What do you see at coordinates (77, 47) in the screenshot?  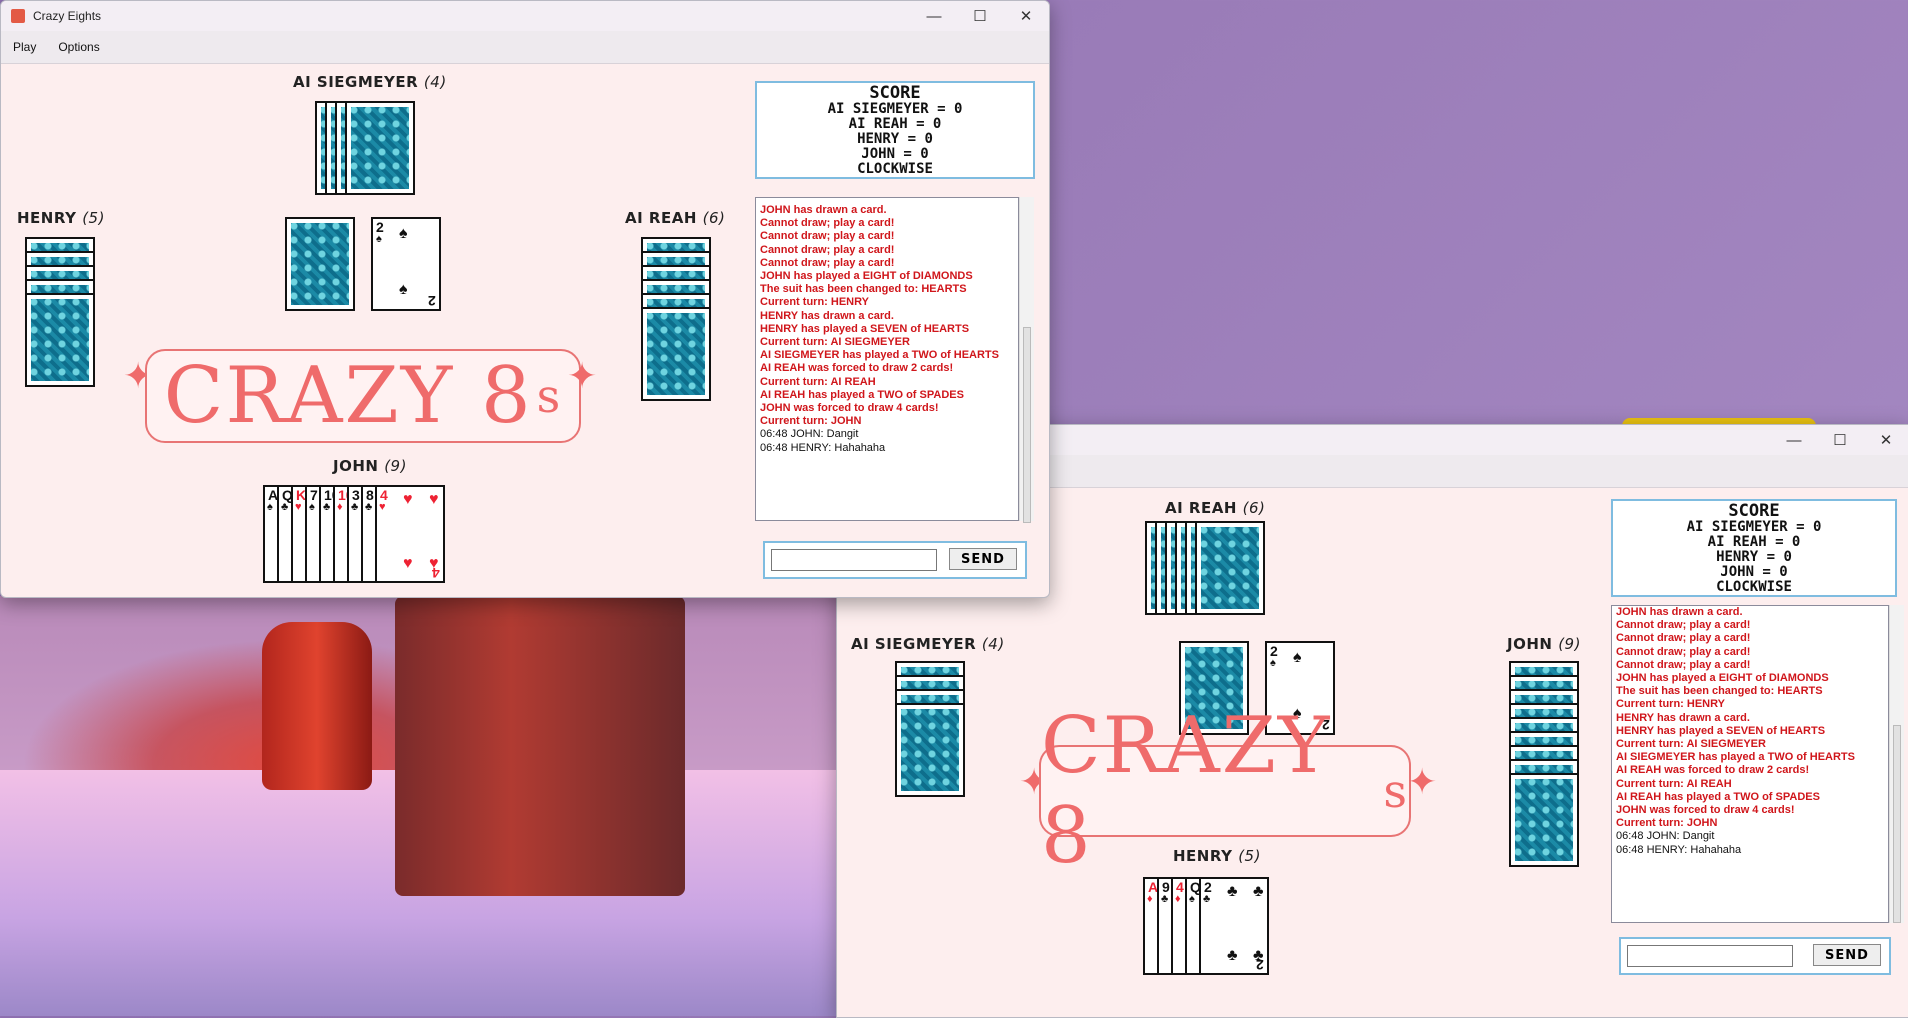 I see `menu-options: Options` at bounding box center [77, 47].